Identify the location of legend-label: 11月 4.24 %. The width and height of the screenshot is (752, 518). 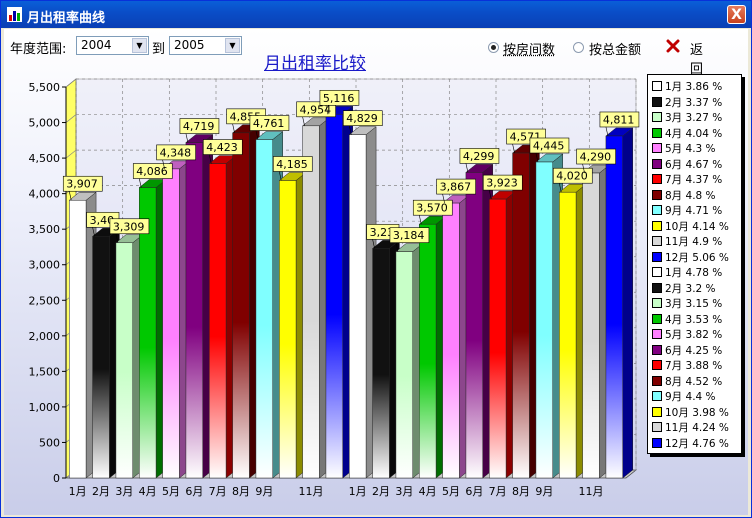
(697, 428).